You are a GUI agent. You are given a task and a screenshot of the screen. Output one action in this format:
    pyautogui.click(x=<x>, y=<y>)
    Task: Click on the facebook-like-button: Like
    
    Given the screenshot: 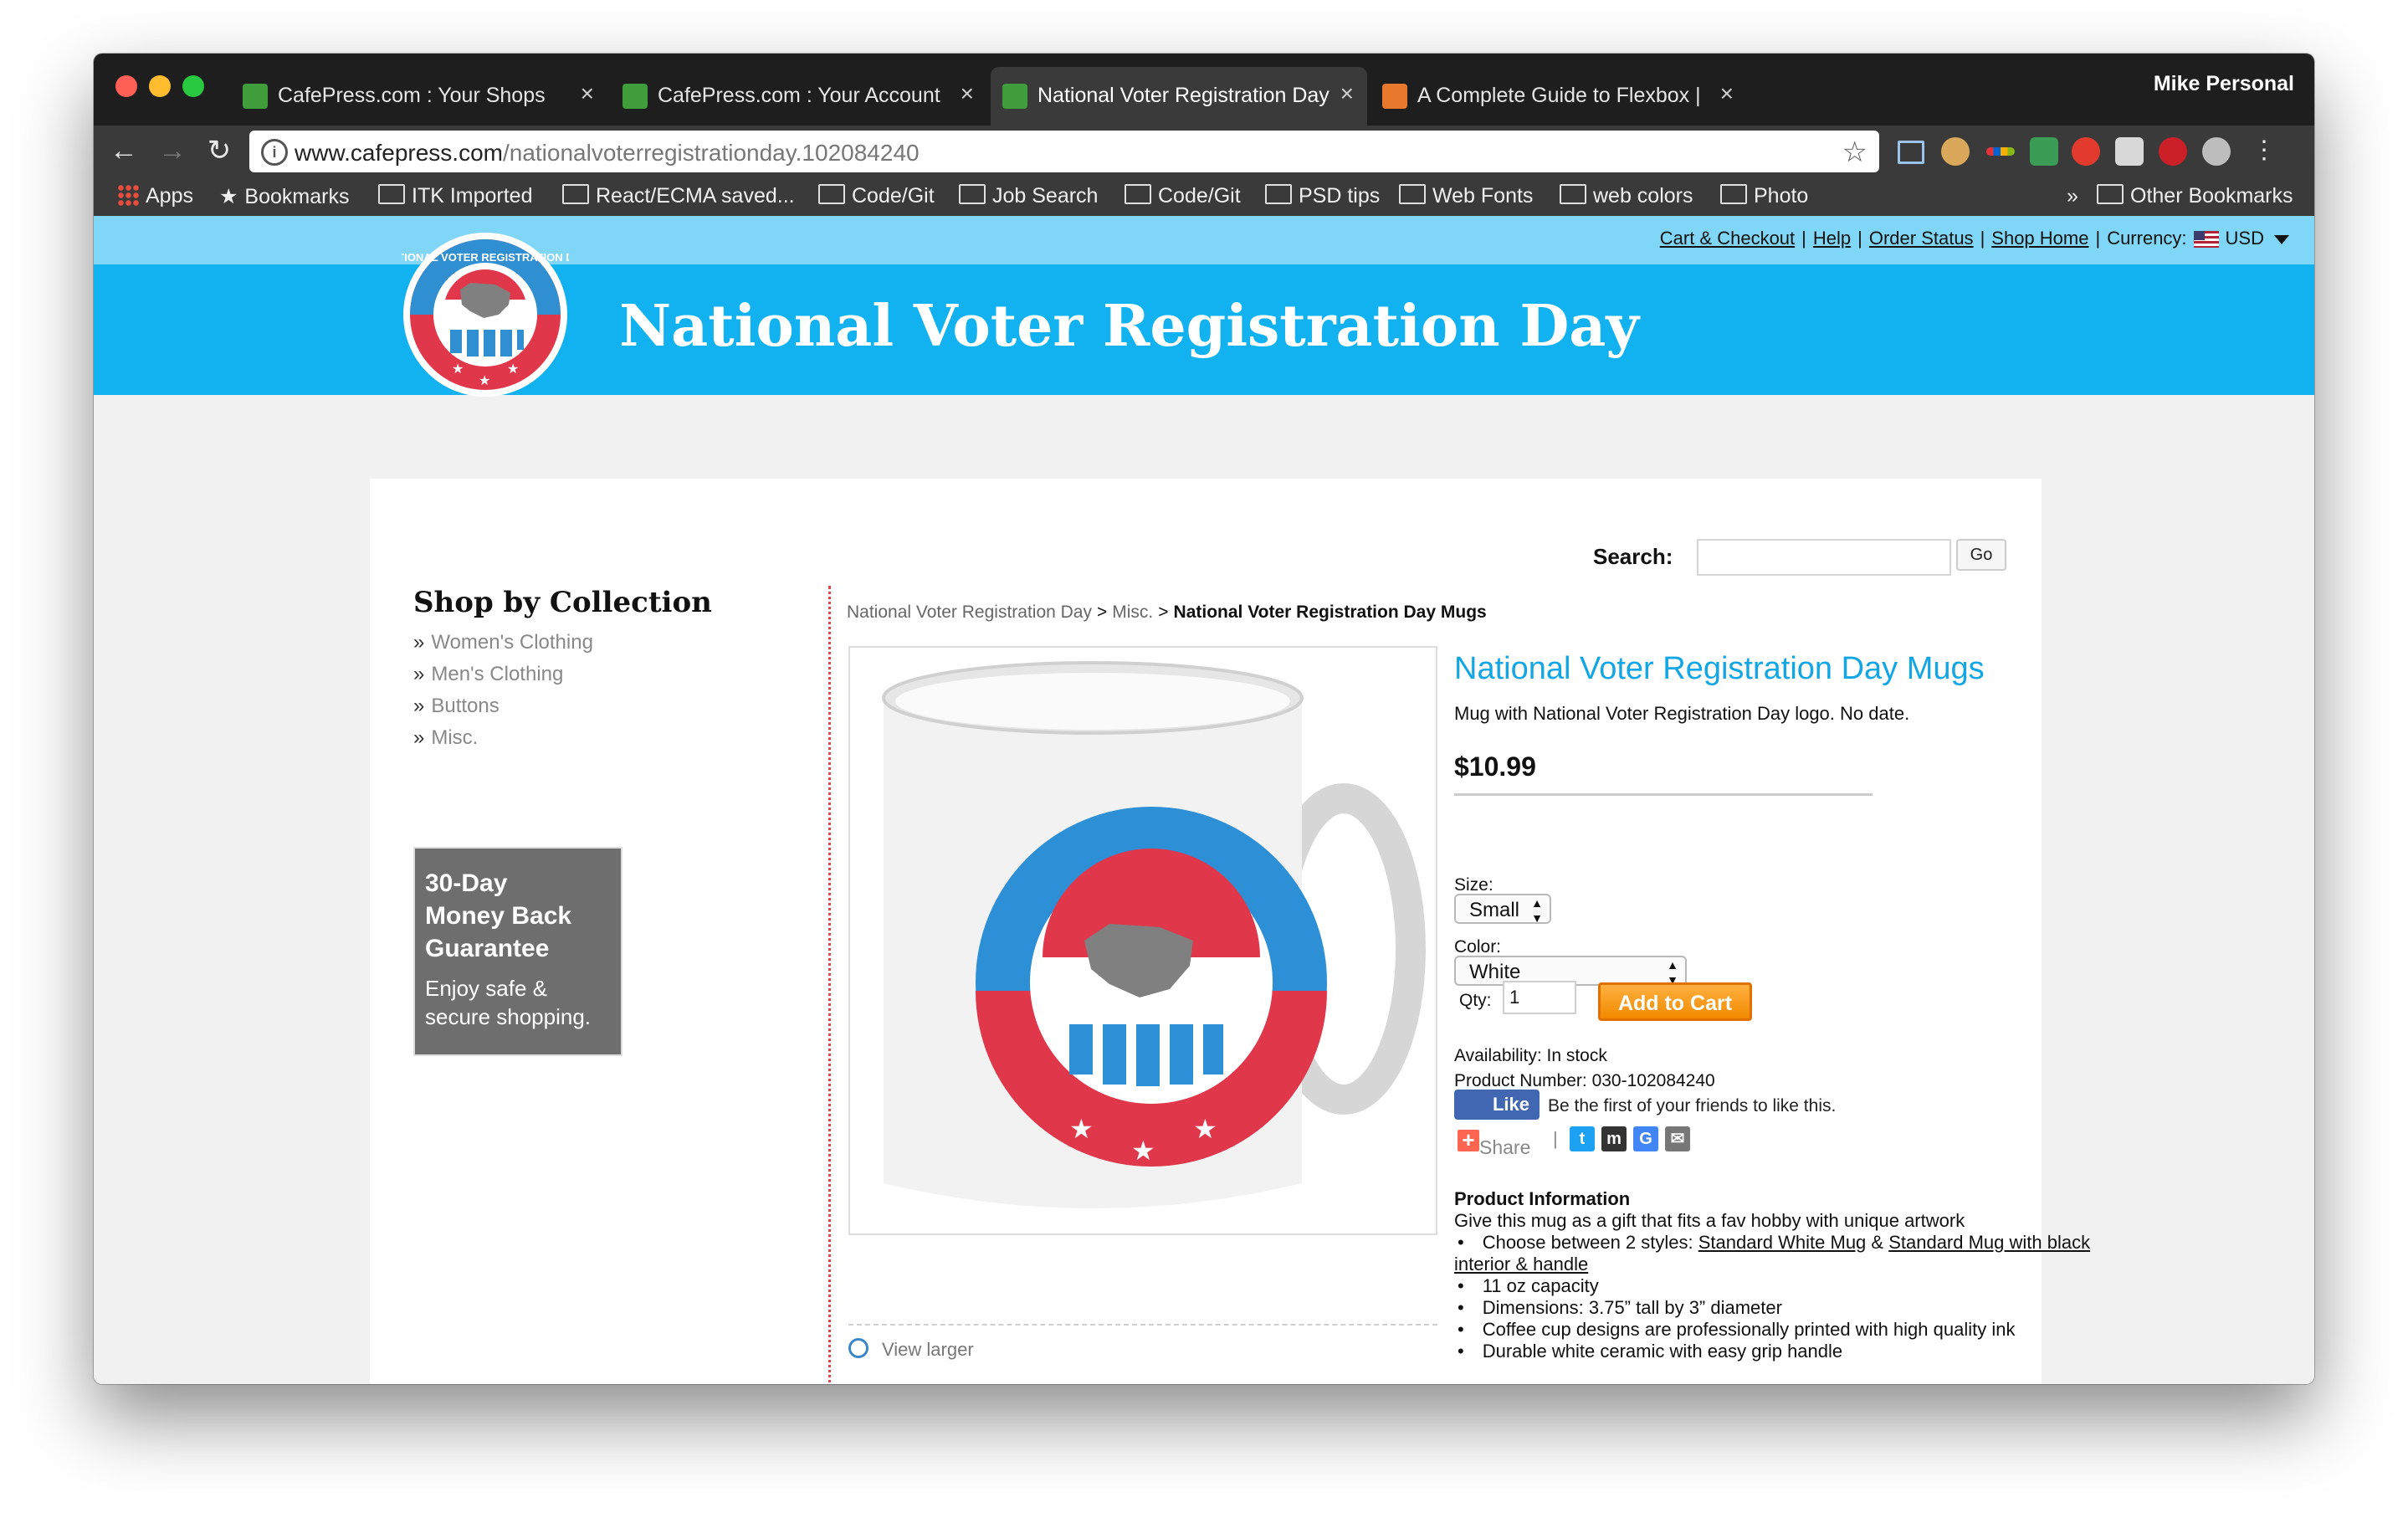 What is the action you would take?
    pyautogui.click(x=1497, y=1105)
    